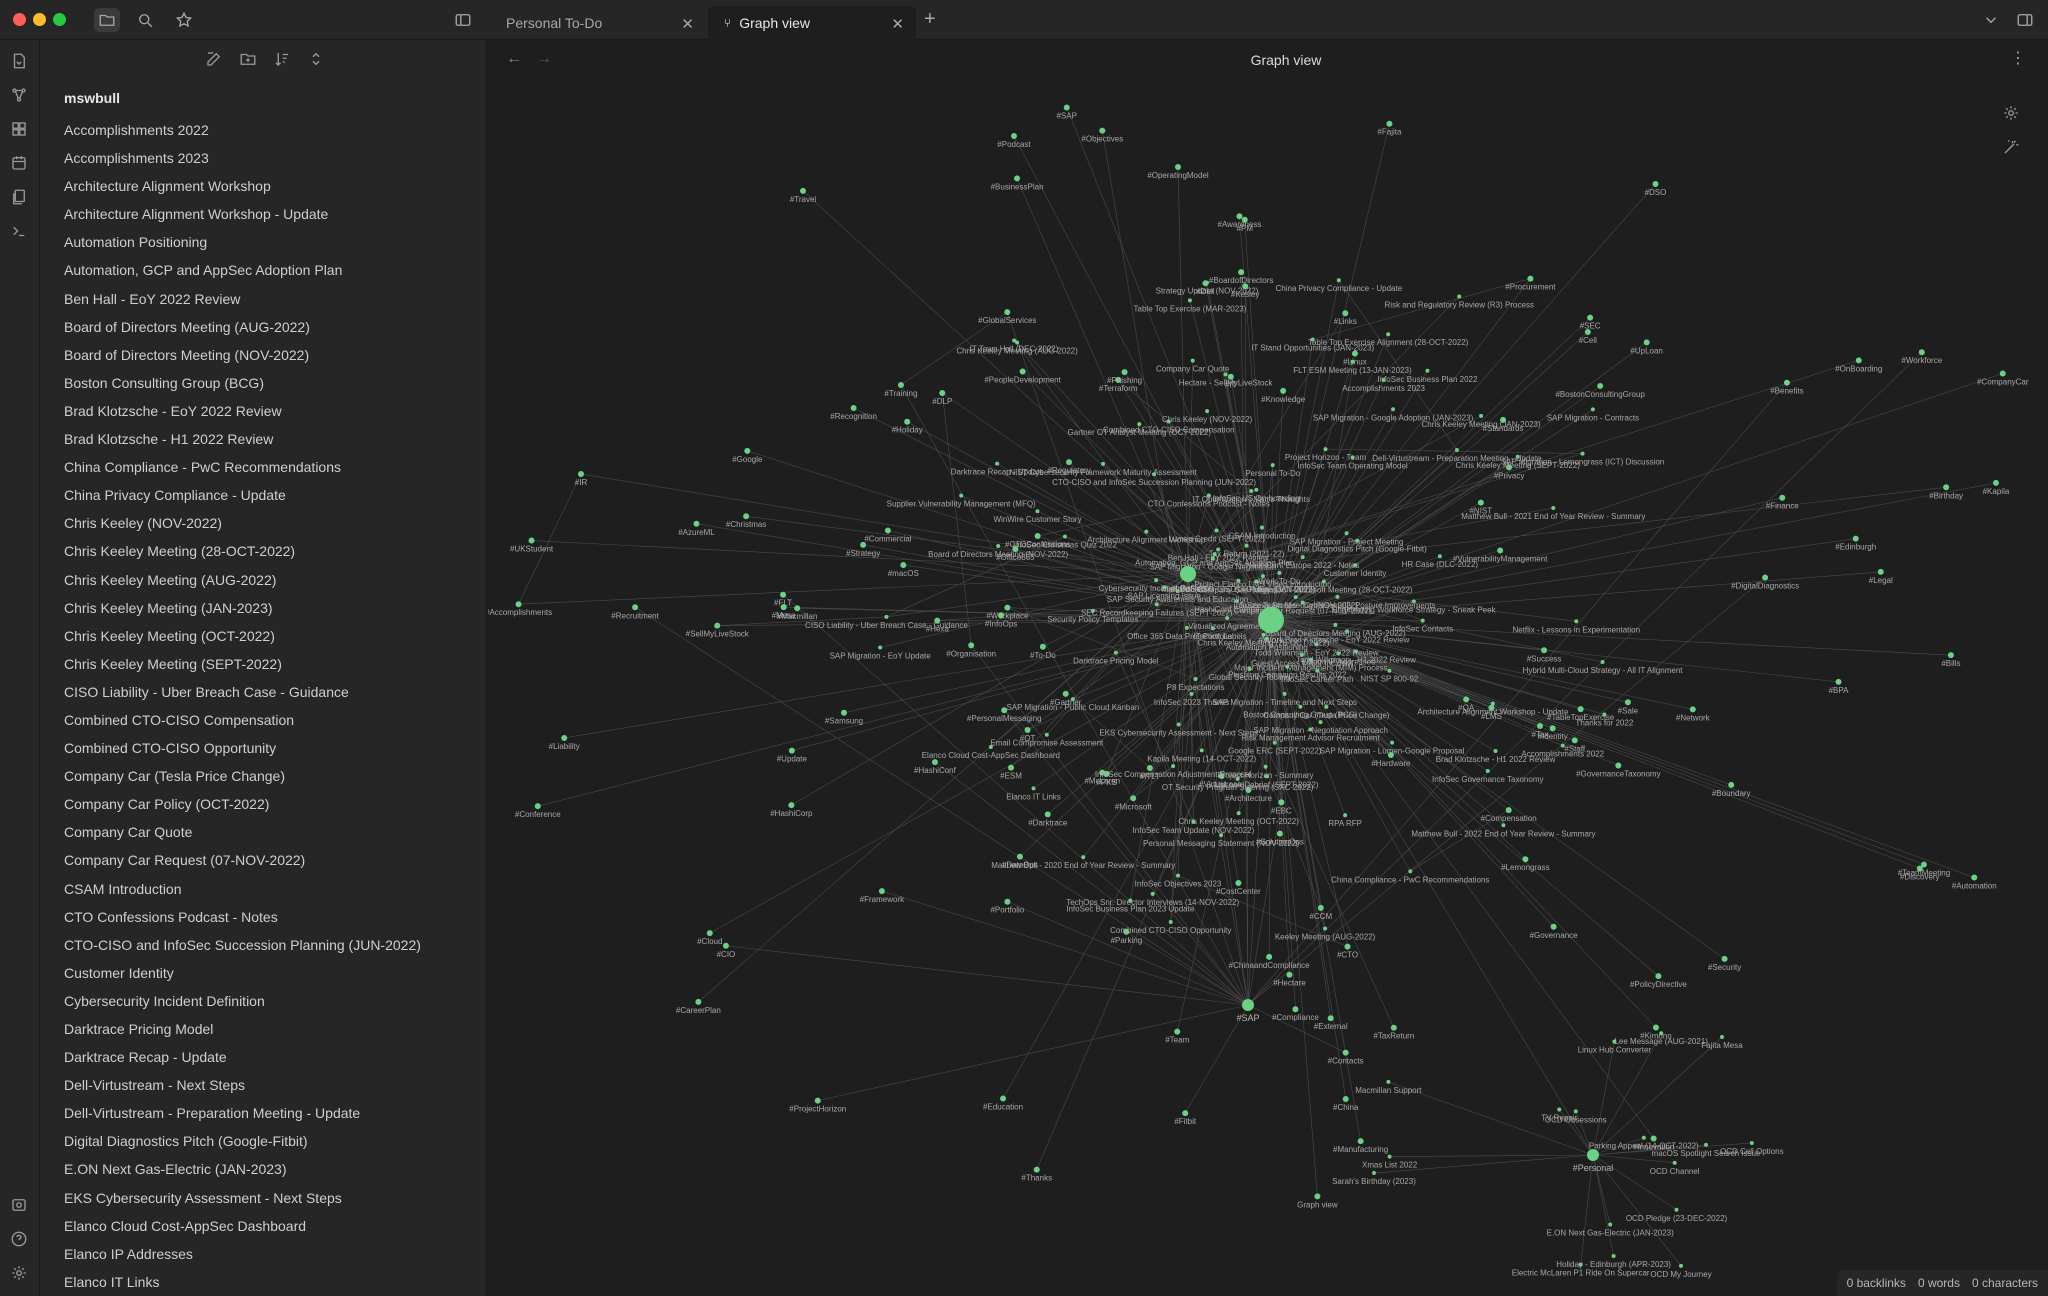  Describe the element at coordinates (215, 60) in the screenshot. I see `new-note-icon` at that location.